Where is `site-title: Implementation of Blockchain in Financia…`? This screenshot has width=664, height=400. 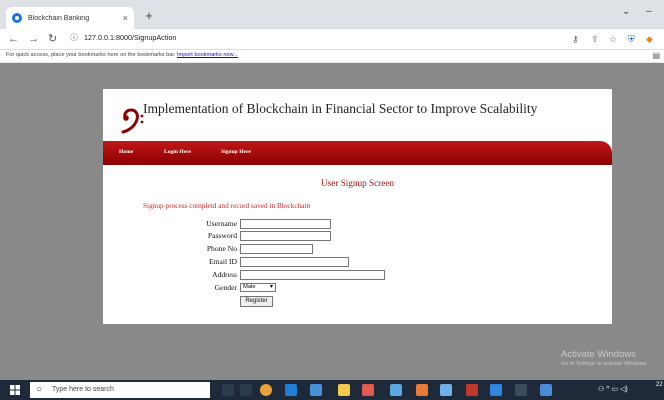
site-title: Implementation of Blockchain in Financia… is located at coordinates (340, 108).